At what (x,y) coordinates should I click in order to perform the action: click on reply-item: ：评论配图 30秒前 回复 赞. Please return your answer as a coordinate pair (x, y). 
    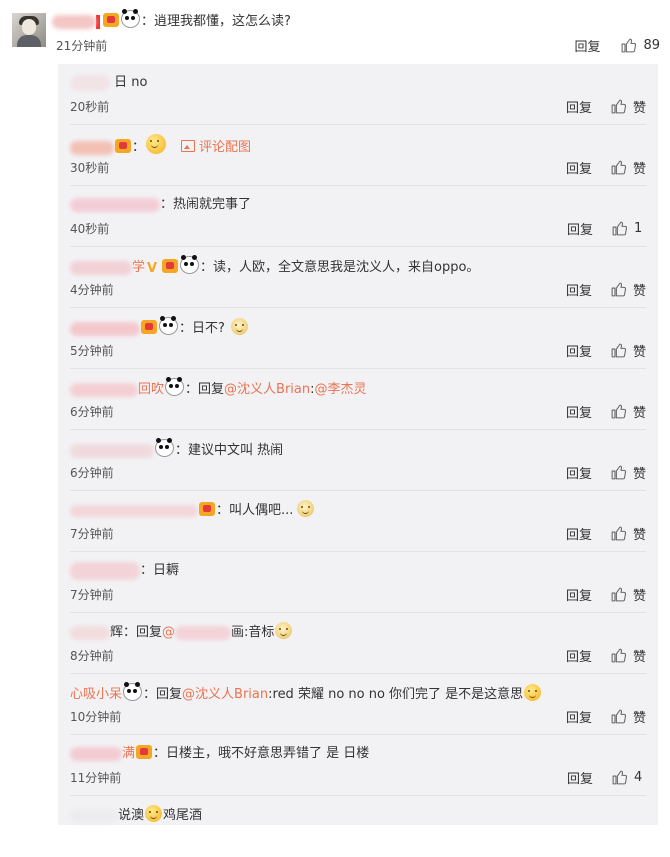
    Looking at the image, I should click on (358, 155).